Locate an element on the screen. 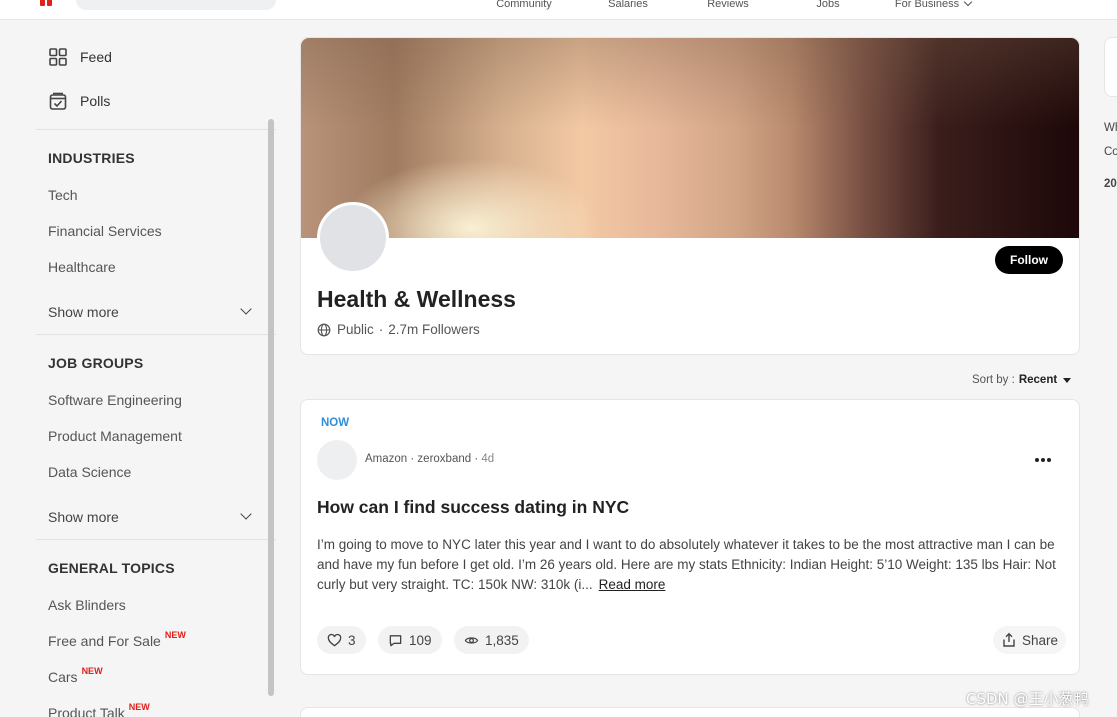  nav-community: Community is located at coordinates (524, 5).